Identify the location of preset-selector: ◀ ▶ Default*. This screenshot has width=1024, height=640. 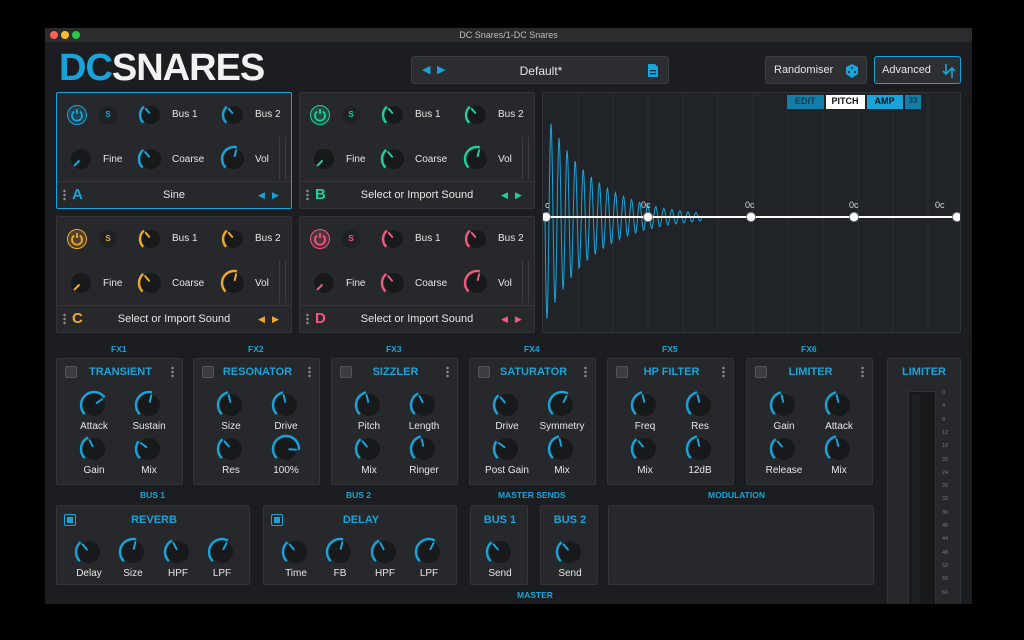
(540, 70).